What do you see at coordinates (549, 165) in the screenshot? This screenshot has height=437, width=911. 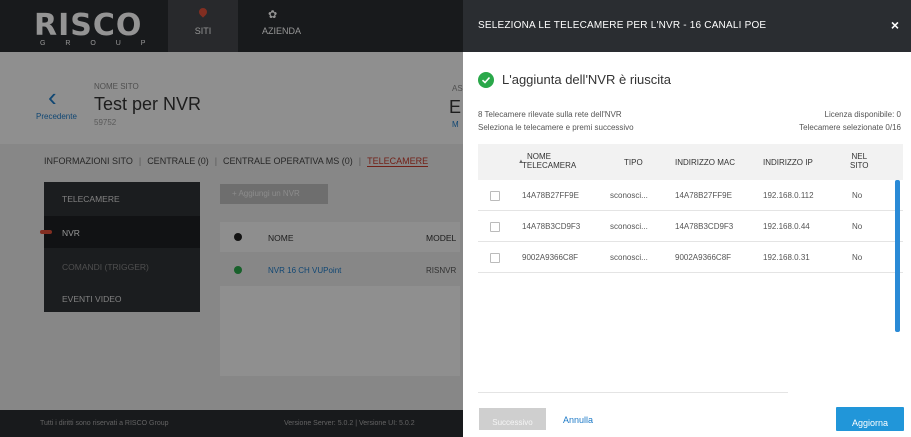 I see `column-header-name-line2: TELECAMERA` at bounding box center [549, 165].